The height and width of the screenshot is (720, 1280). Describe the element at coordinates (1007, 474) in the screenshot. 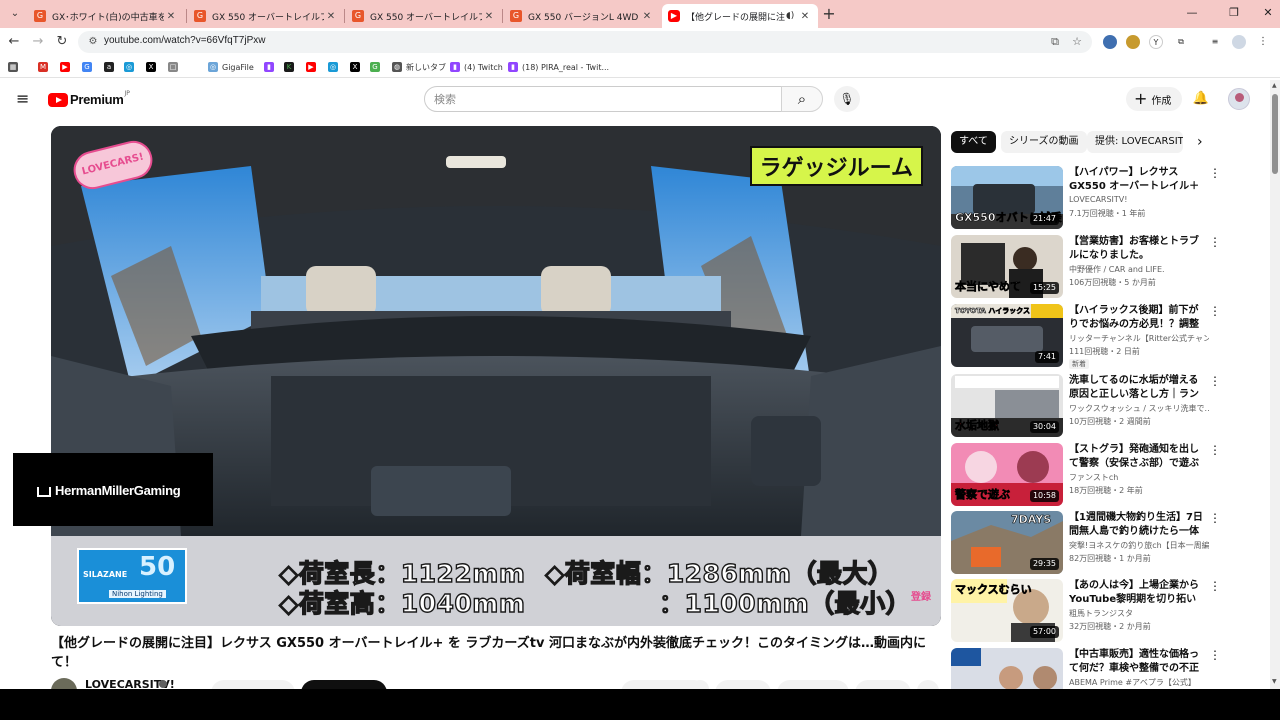

I see `video-thumbnail: 警察で遊ぶ 10:58` at that location.